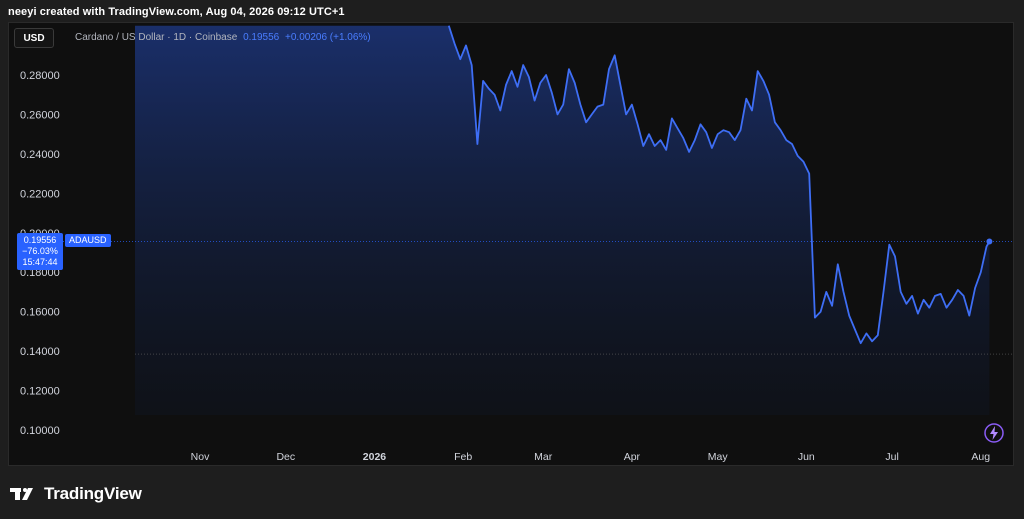 Image resolution: width=1024 pixels, height=519 pixels. Describe the element at coordinates (156, 37) in the screenshot. I see `symbol-description: Cardano / US Dollar · 1D · Coinbase` at that location.